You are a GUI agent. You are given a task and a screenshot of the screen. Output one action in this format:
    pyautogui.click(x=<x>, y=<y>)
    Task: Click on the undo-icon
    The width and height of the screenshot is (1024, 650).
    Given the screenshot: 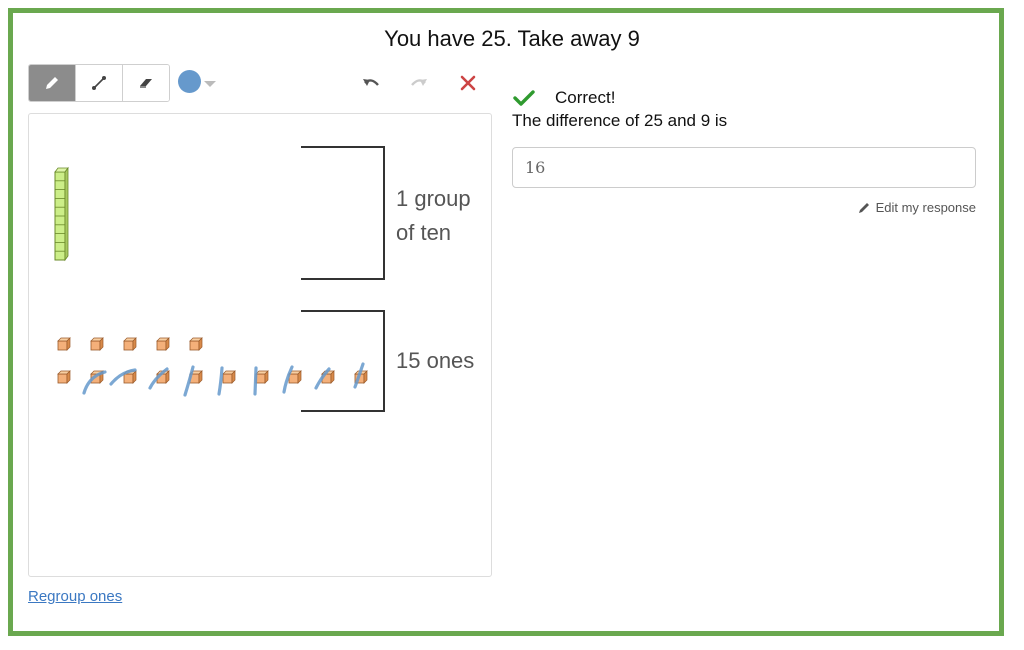 What is the action you would take?
    pyautogui.click(x=371, y=82)
    